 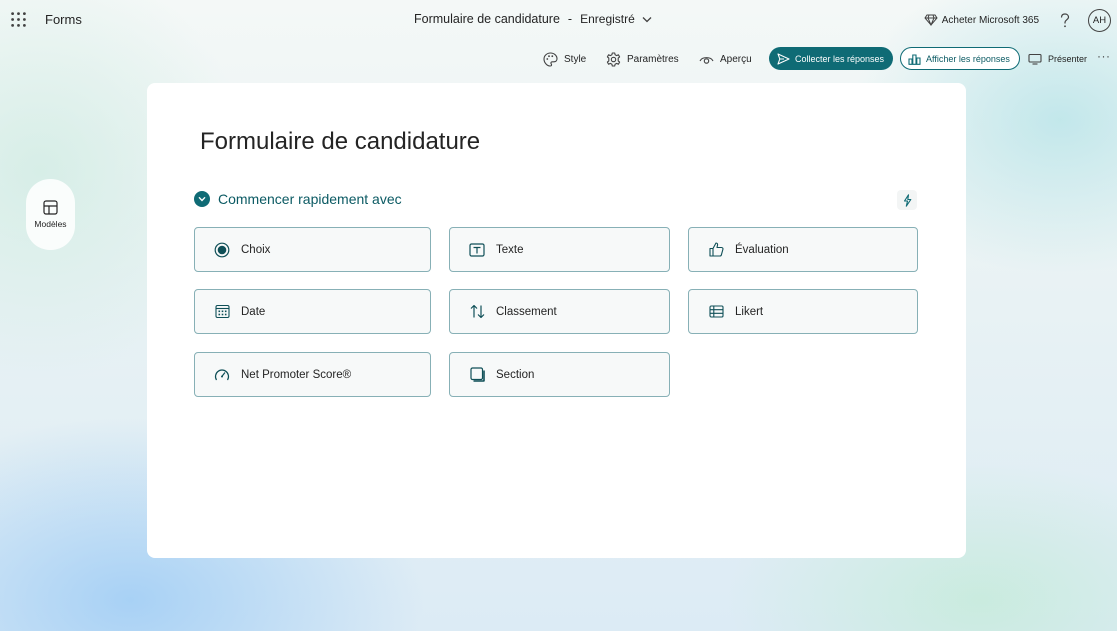 I want to click on chevron-down-icon, so click(x=647, y=19).